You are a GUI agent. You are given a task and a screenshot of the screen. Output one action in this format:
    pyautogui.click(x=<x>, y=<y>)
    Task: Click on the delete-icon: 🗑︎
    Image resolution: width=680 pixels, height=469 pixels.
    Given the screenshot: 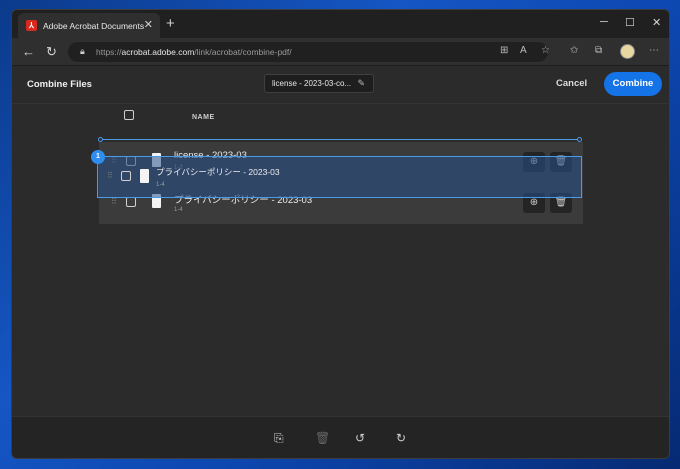 What is the action you would take?
    pyautogui.click(x=323, y=438)
    